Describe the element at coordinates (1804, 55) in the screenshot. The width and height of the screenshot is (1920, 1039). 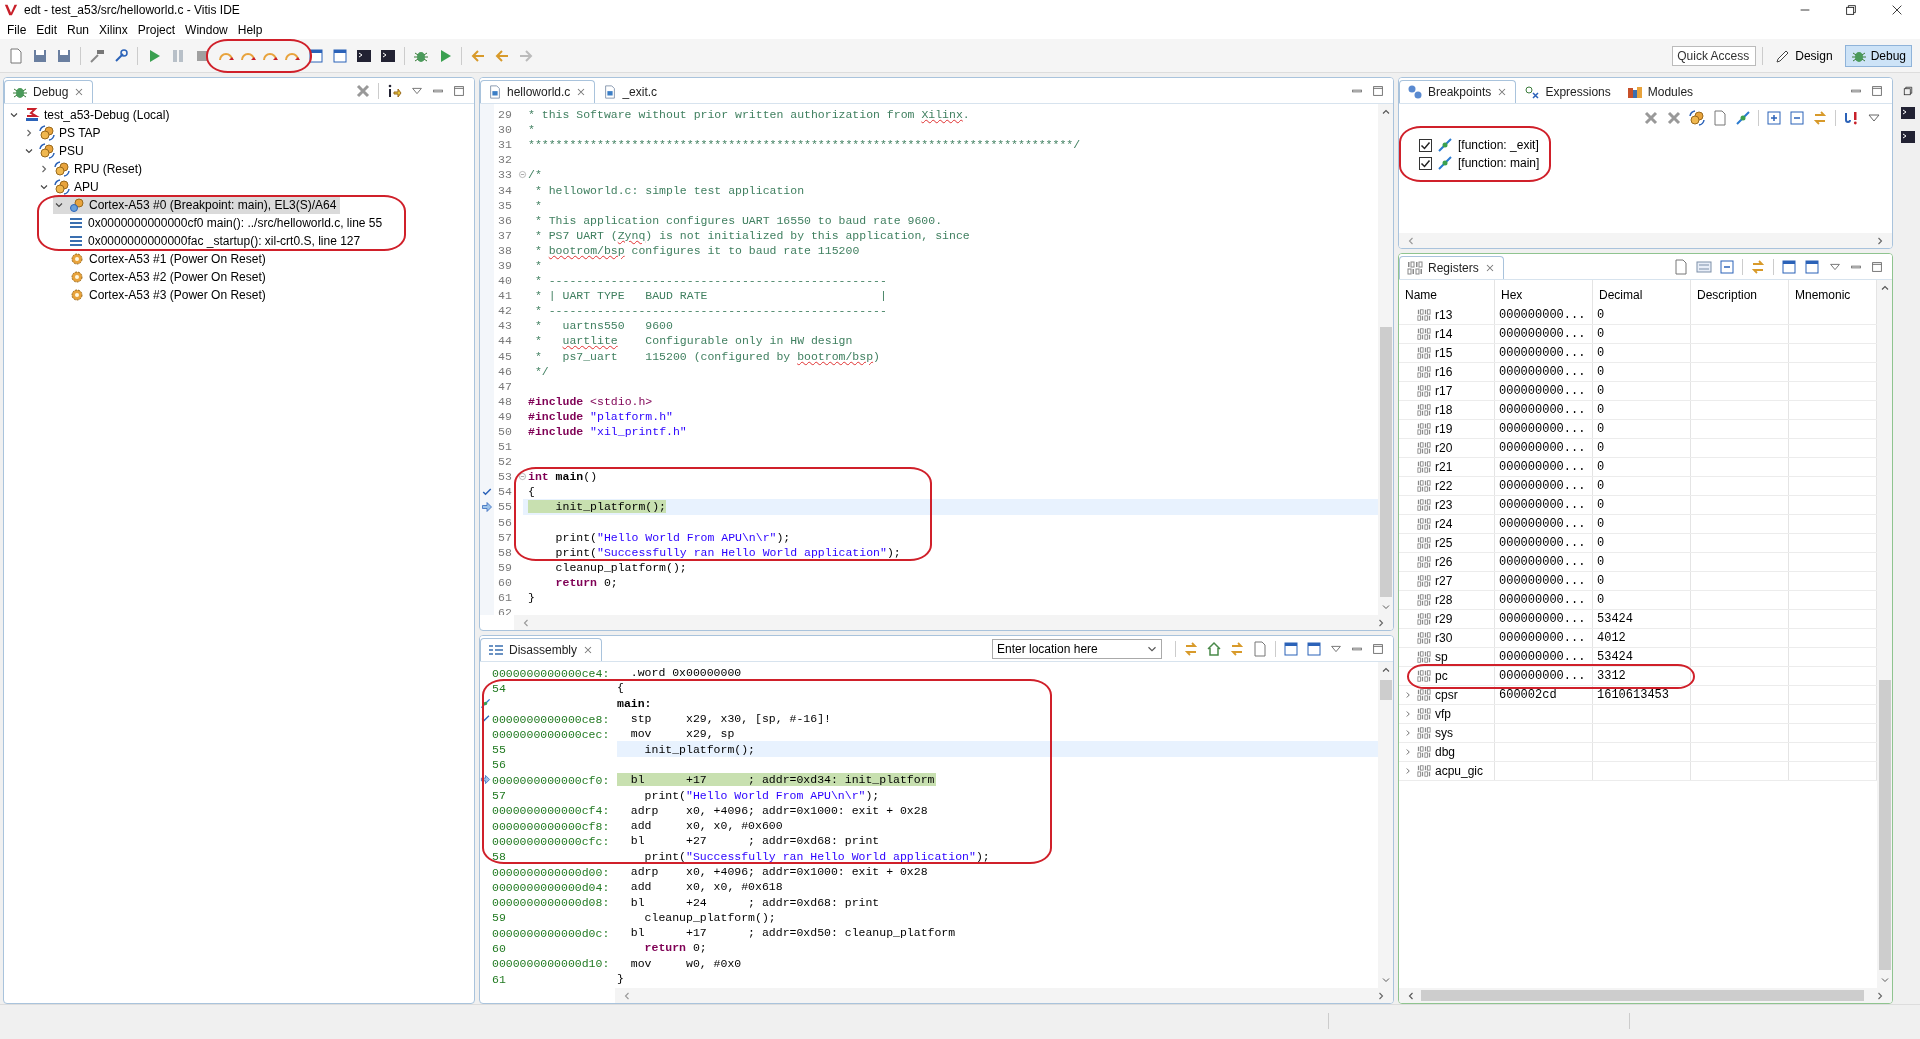
I see `perspective-button: Design` at that location.